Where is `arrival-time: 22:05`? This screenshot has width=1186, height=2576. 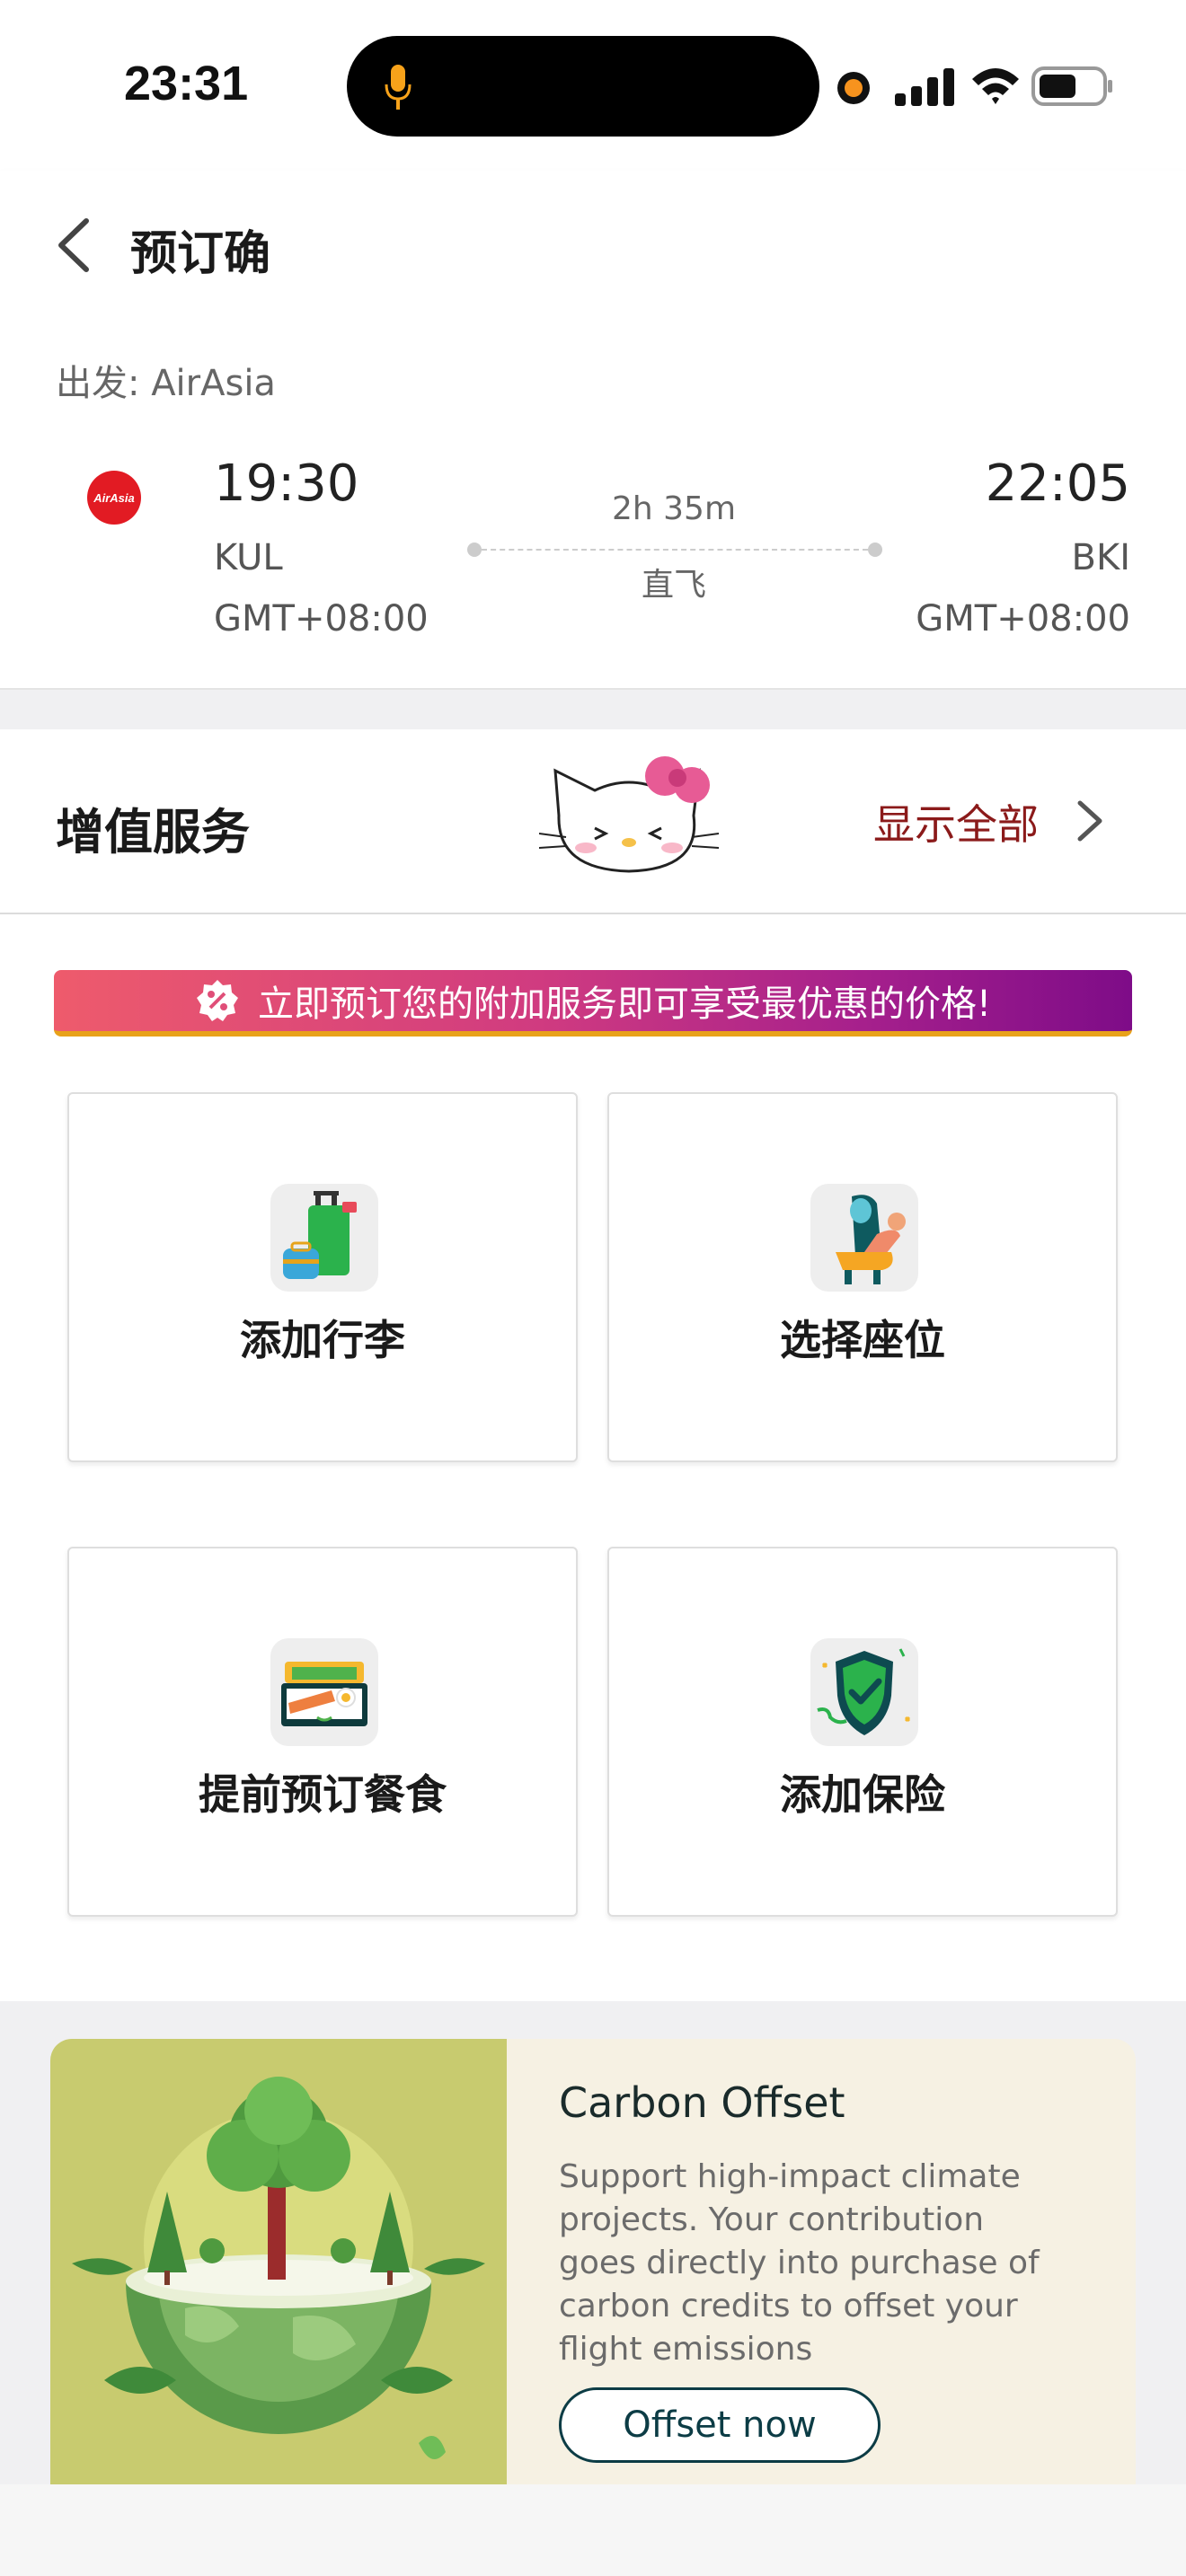
arrival-time: 22:05 is located at coordinates (1057, 483).